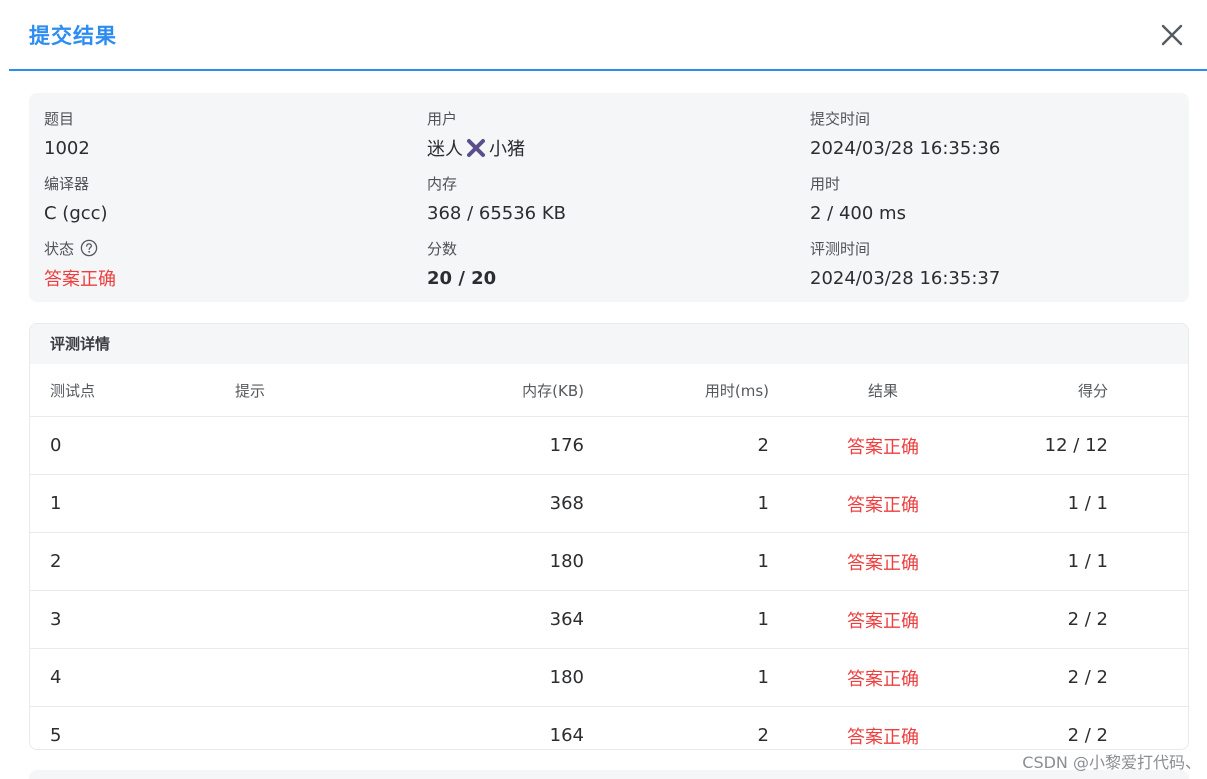 The width and height of the screenshot is (1207, 779). I want to click on column-header-time: 用时(ms), so click(677, 390).